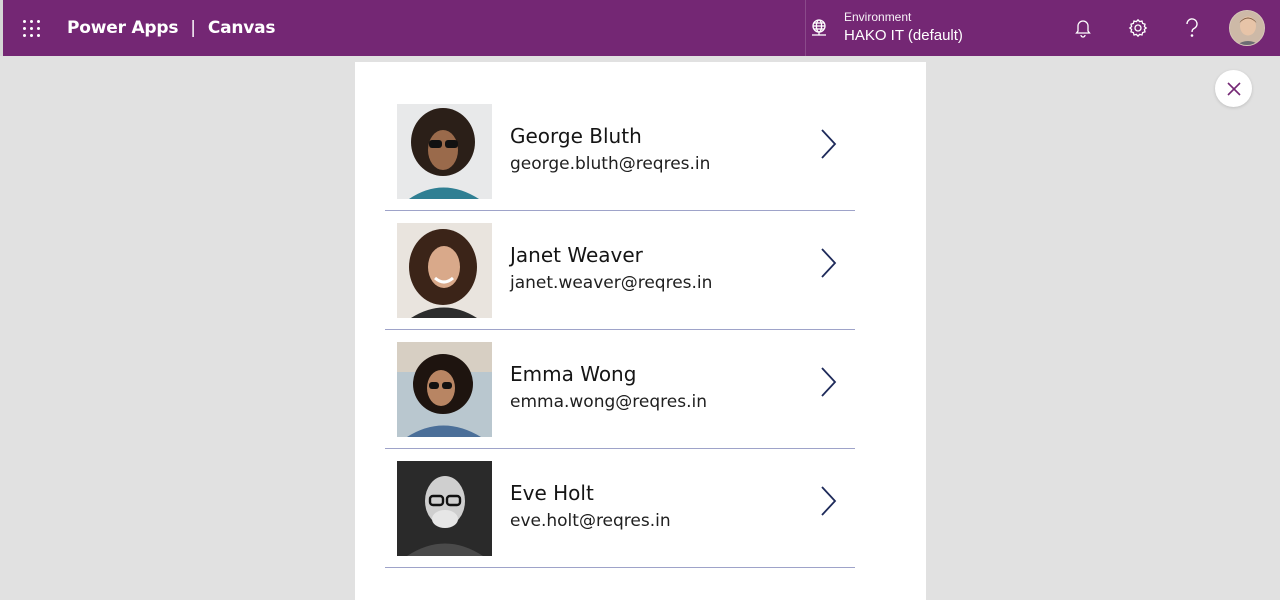  Describe the element at coordinates (611, 283) in the screenshot. I see `user-email: janet.weaver@reqres.in` at that location.